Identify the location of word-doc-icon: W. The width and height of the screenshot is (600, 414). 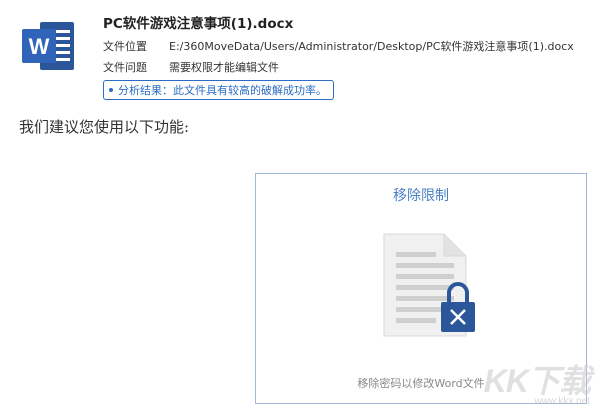
(48, 46).